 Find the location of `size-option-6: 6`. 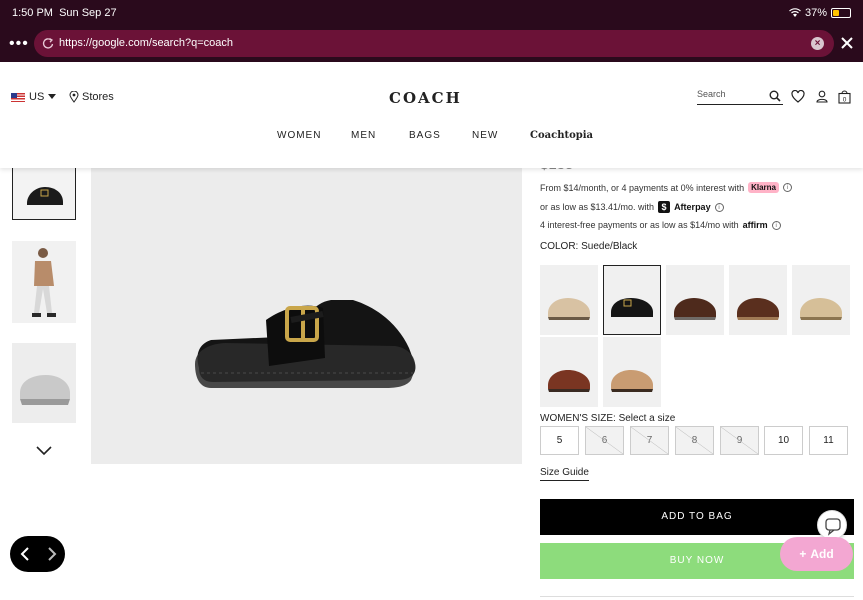

size-option-6: 6 is located at coordinates (604, 440).